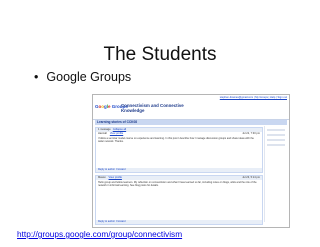  Describe the element at coordinates (251, 177) in the screenshot. I see `post-date: Jul 23, 5:14 pm` at that location.